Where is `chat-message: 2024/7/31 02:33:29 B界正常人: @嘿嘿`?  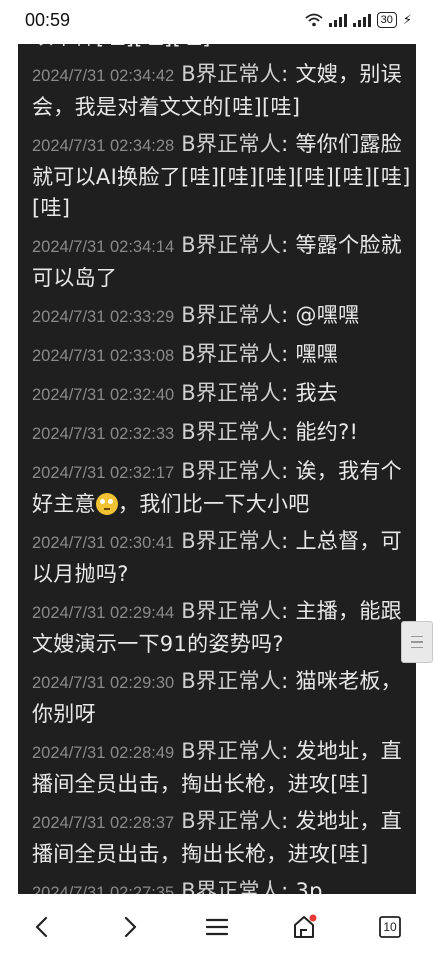
chat-message: 2024/7/31 02:33:29 B界正常人: @嘿嘿 is located at coordinates (224, 316).